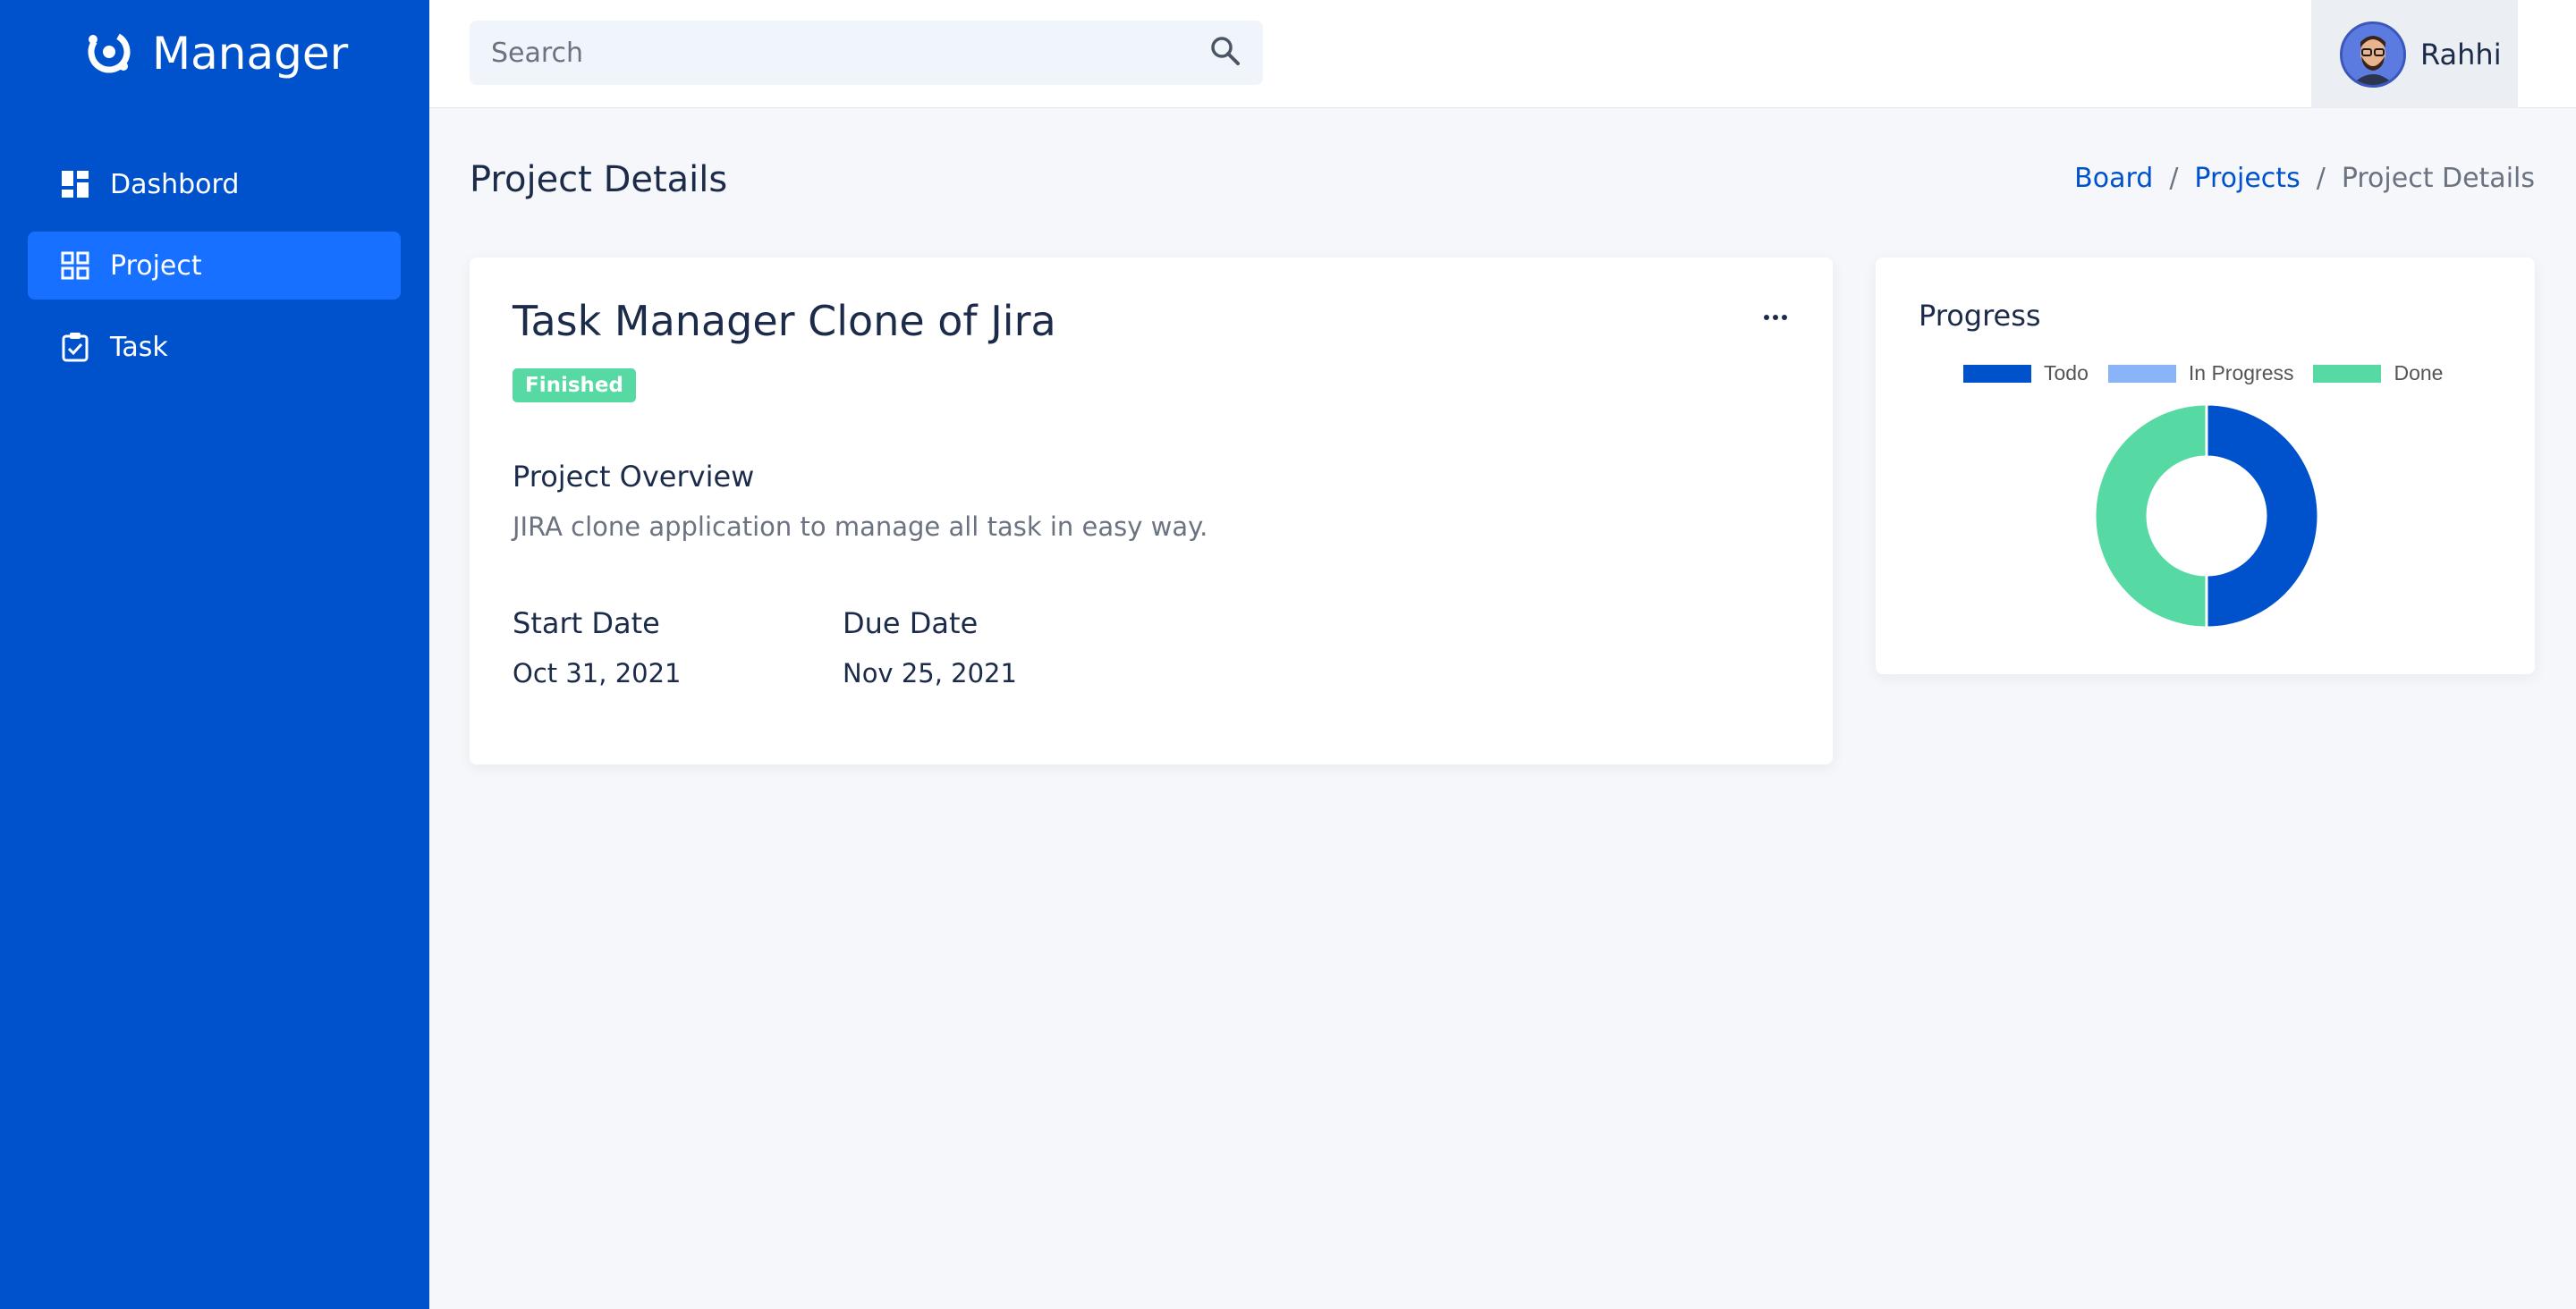 The width and height of the screenshot is (2576, 1309). Describe the element at coordinates (2241, 372) in the screenshot. I see `legend-label: In Progress` at that location.